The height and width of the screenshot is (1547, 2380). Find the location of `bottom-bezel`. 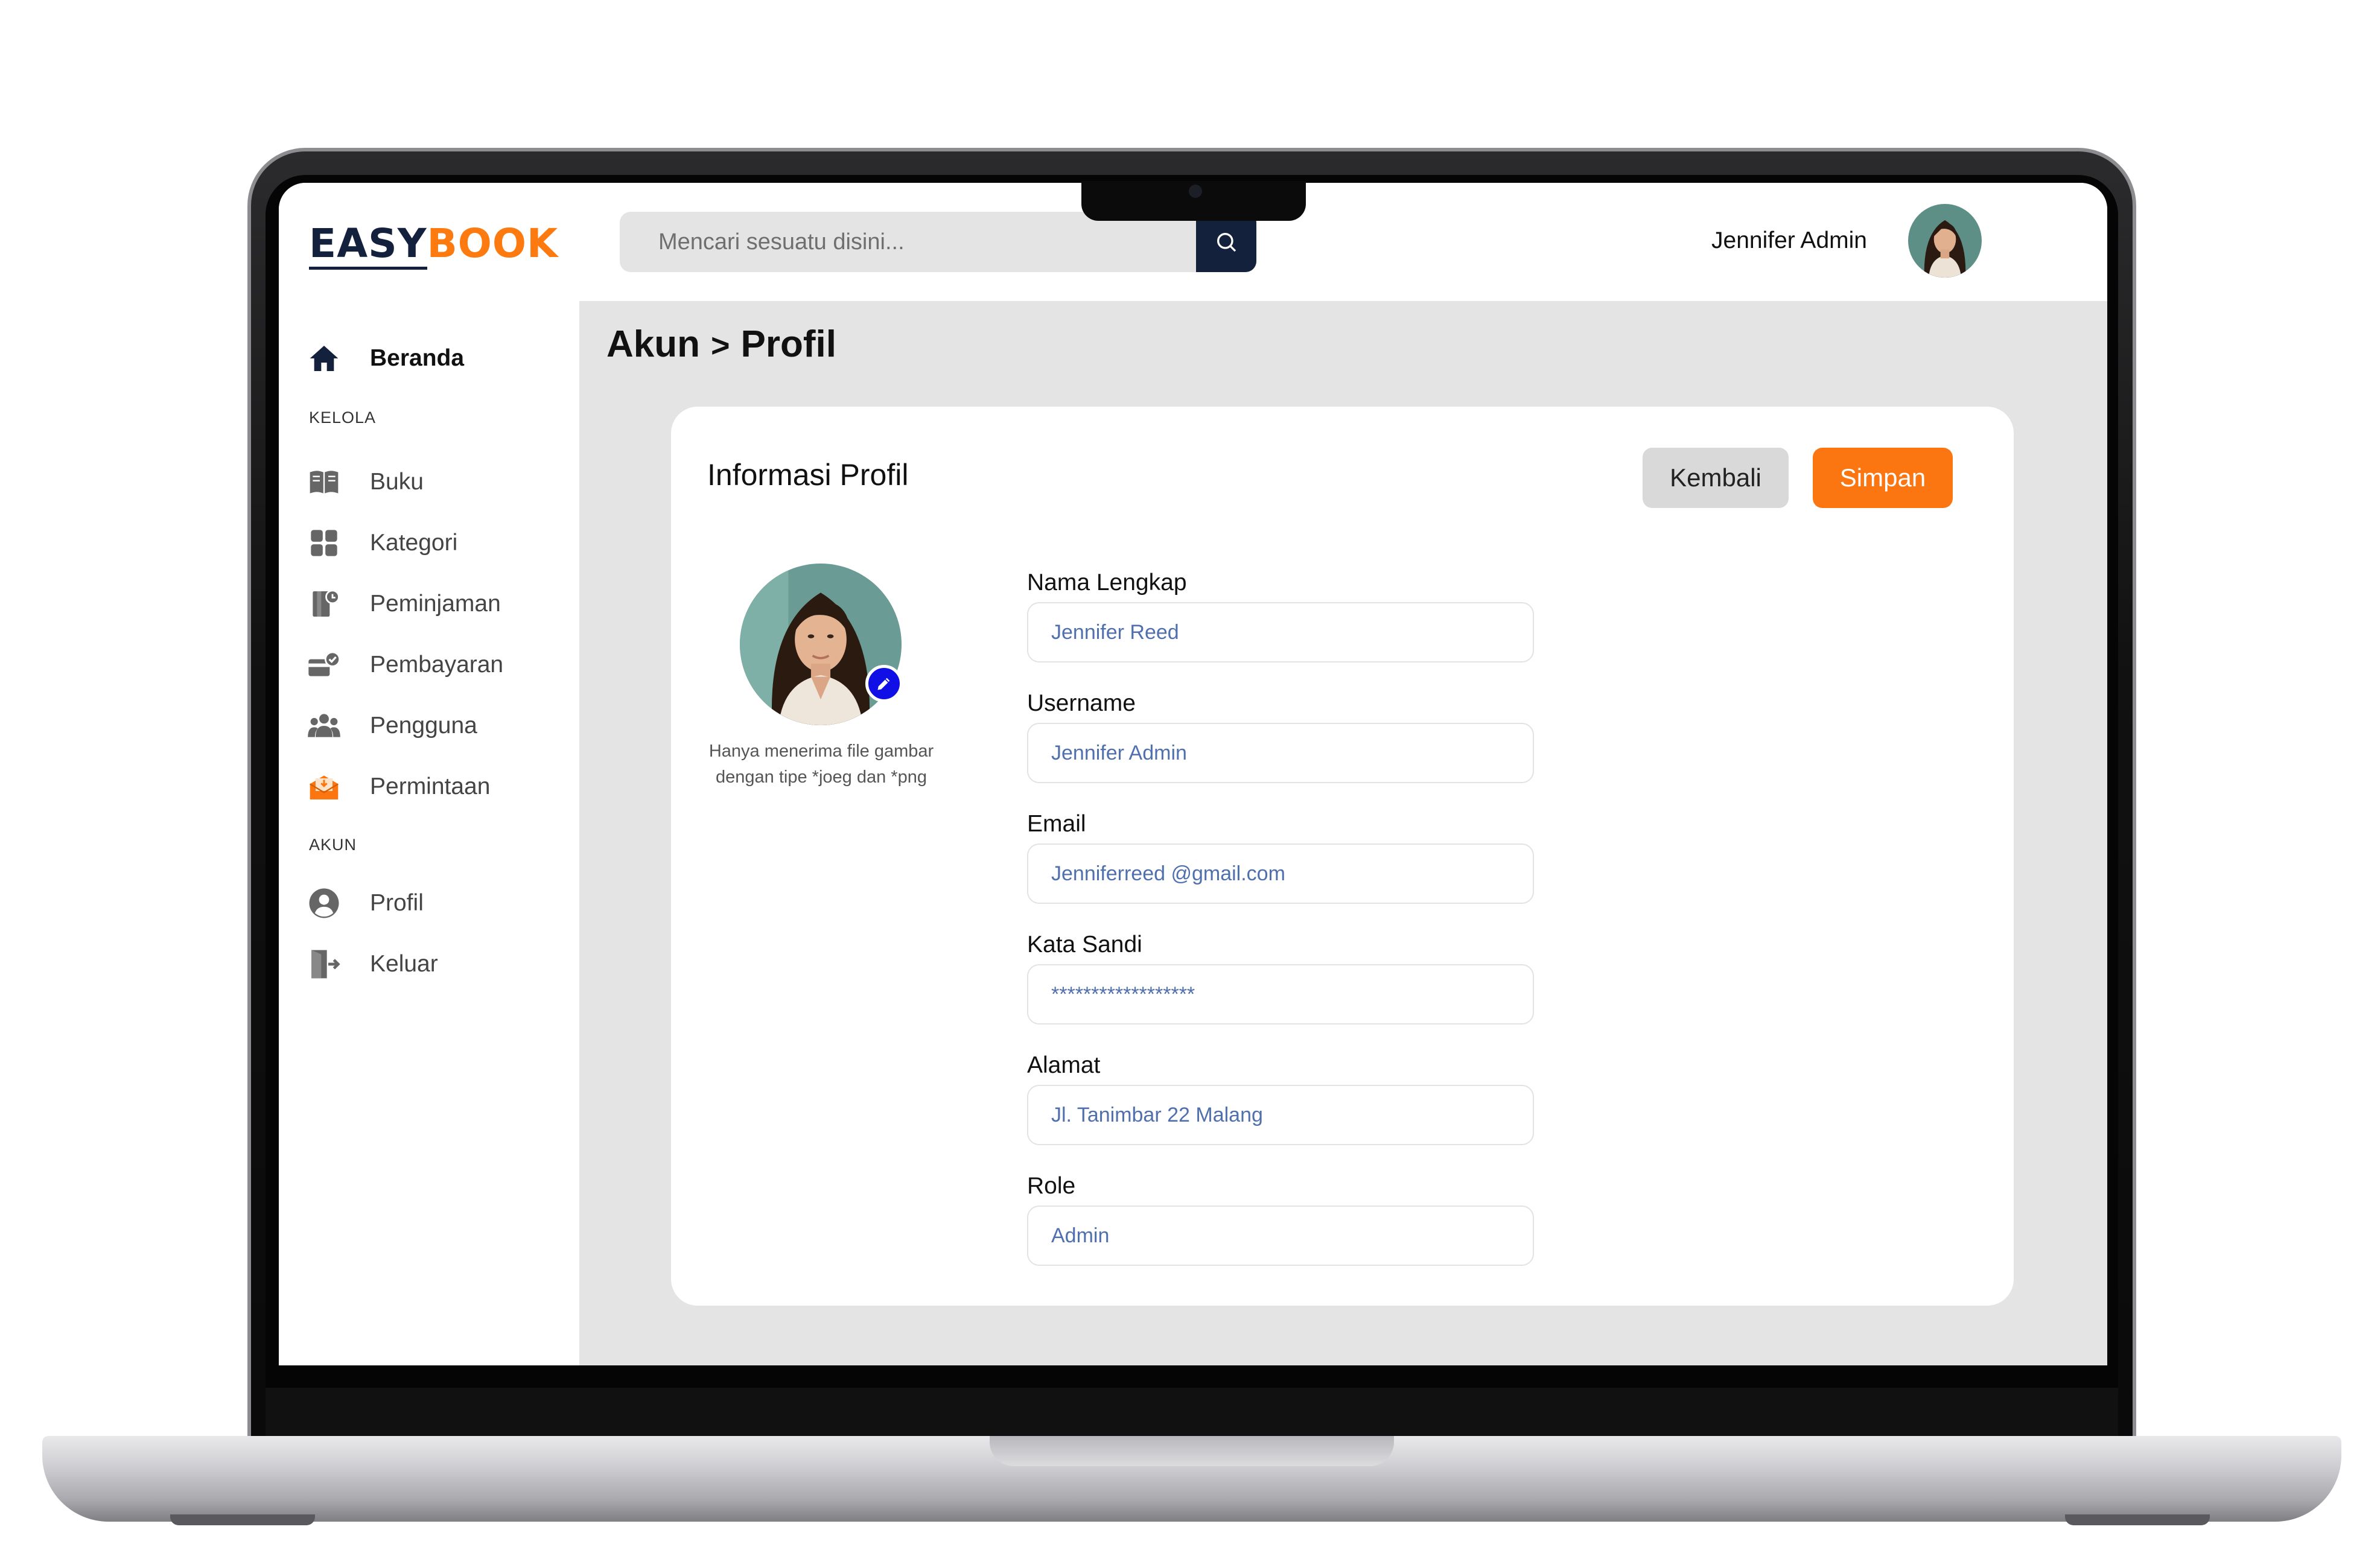

bottom-bezel is located at coordinates (1192, 1415).